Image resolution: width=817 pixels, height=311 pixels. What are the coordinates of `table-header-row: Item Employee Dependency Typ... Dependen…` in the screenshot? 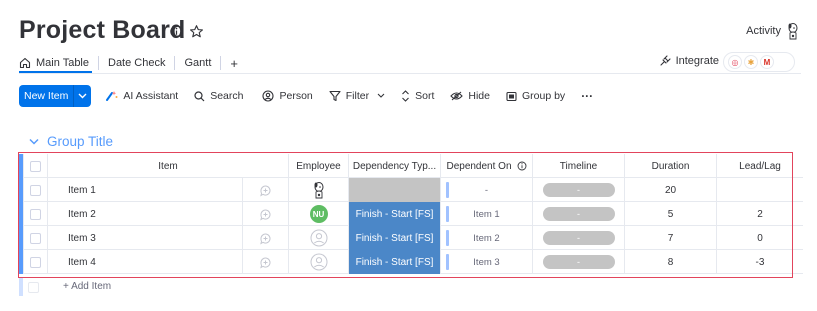 It's located at (411, 166).